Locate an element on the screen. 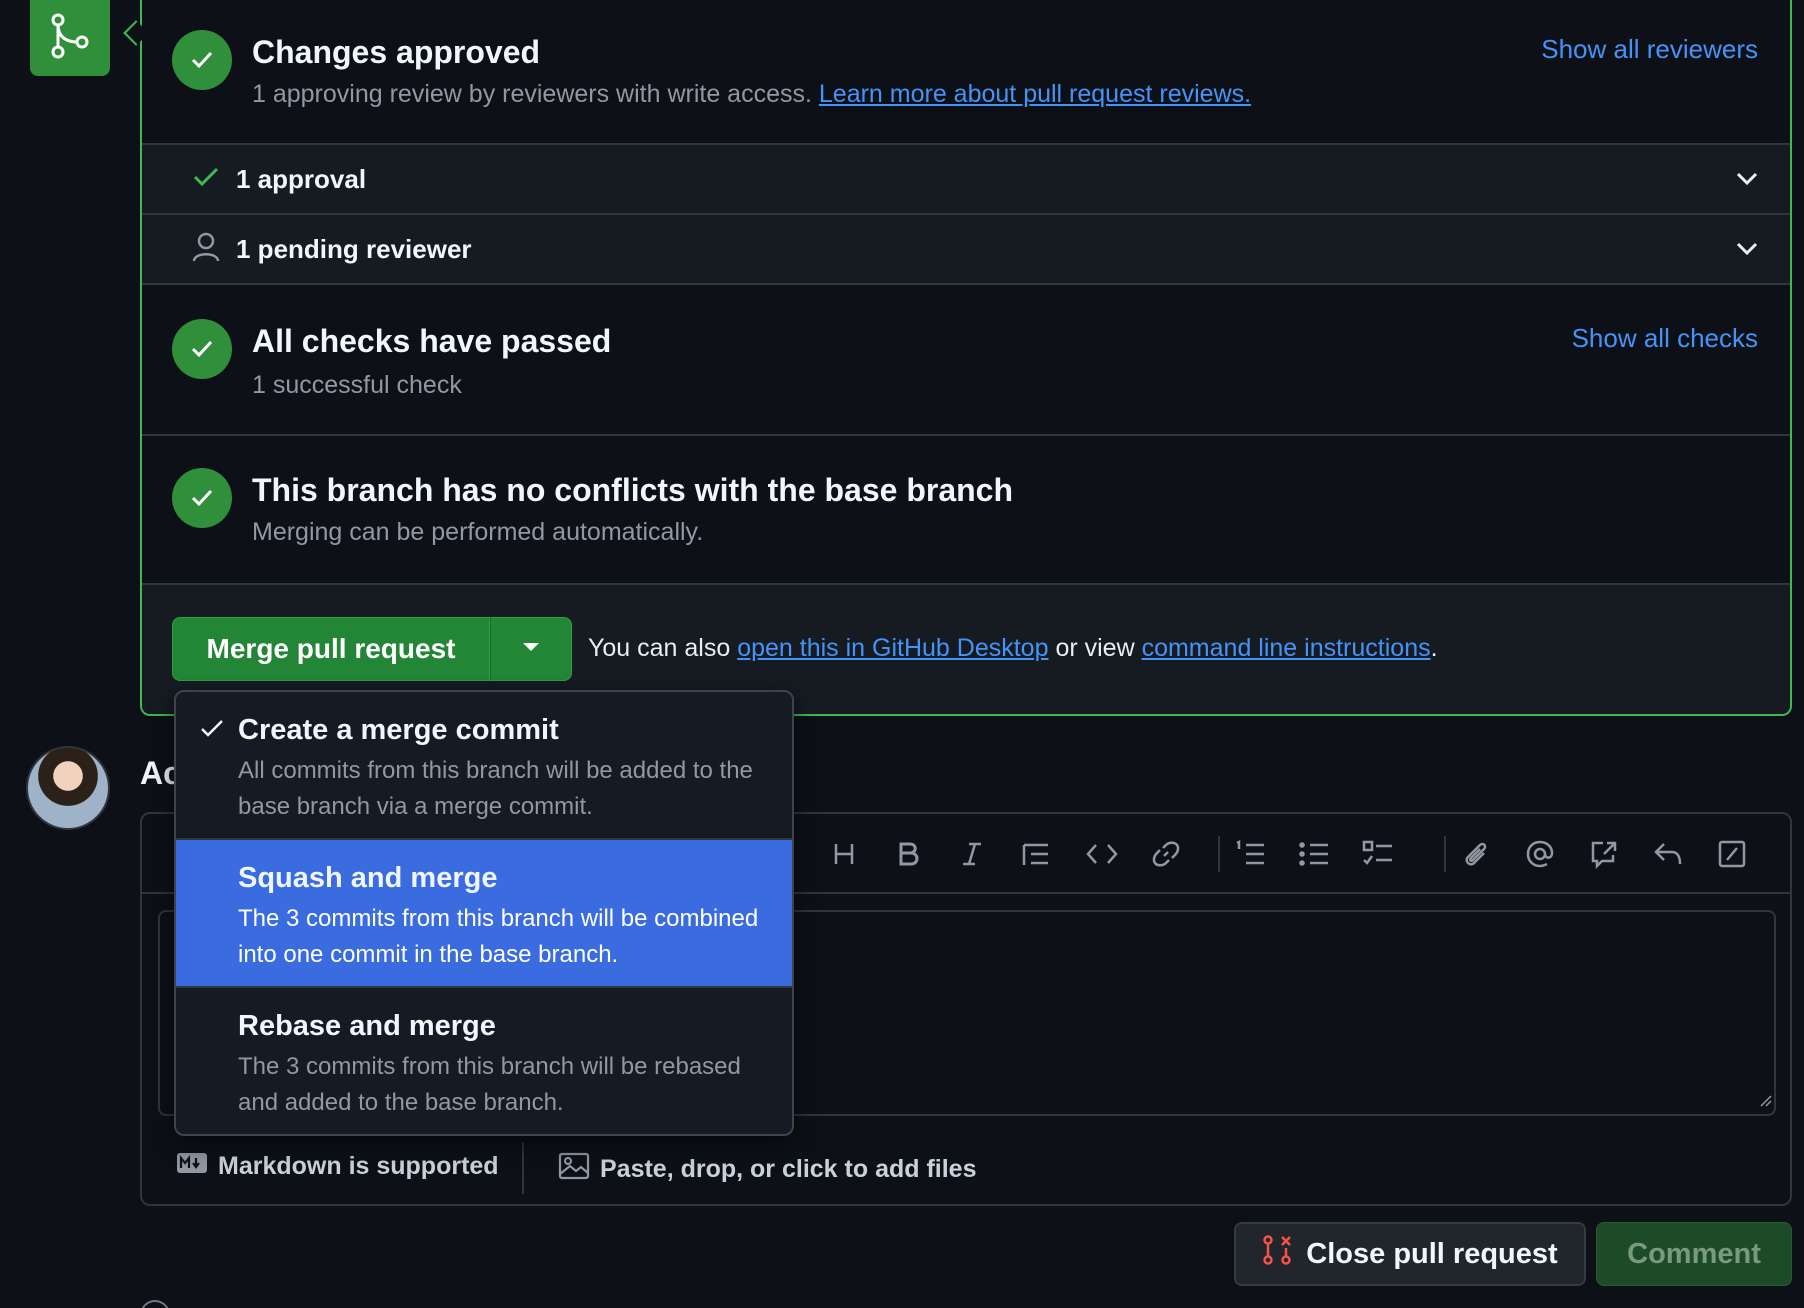 The width and height of the screenshot is (1804, 1308). conflicts-subtitle: Merging can be performed automatically. is located at coordinates (478, 532).